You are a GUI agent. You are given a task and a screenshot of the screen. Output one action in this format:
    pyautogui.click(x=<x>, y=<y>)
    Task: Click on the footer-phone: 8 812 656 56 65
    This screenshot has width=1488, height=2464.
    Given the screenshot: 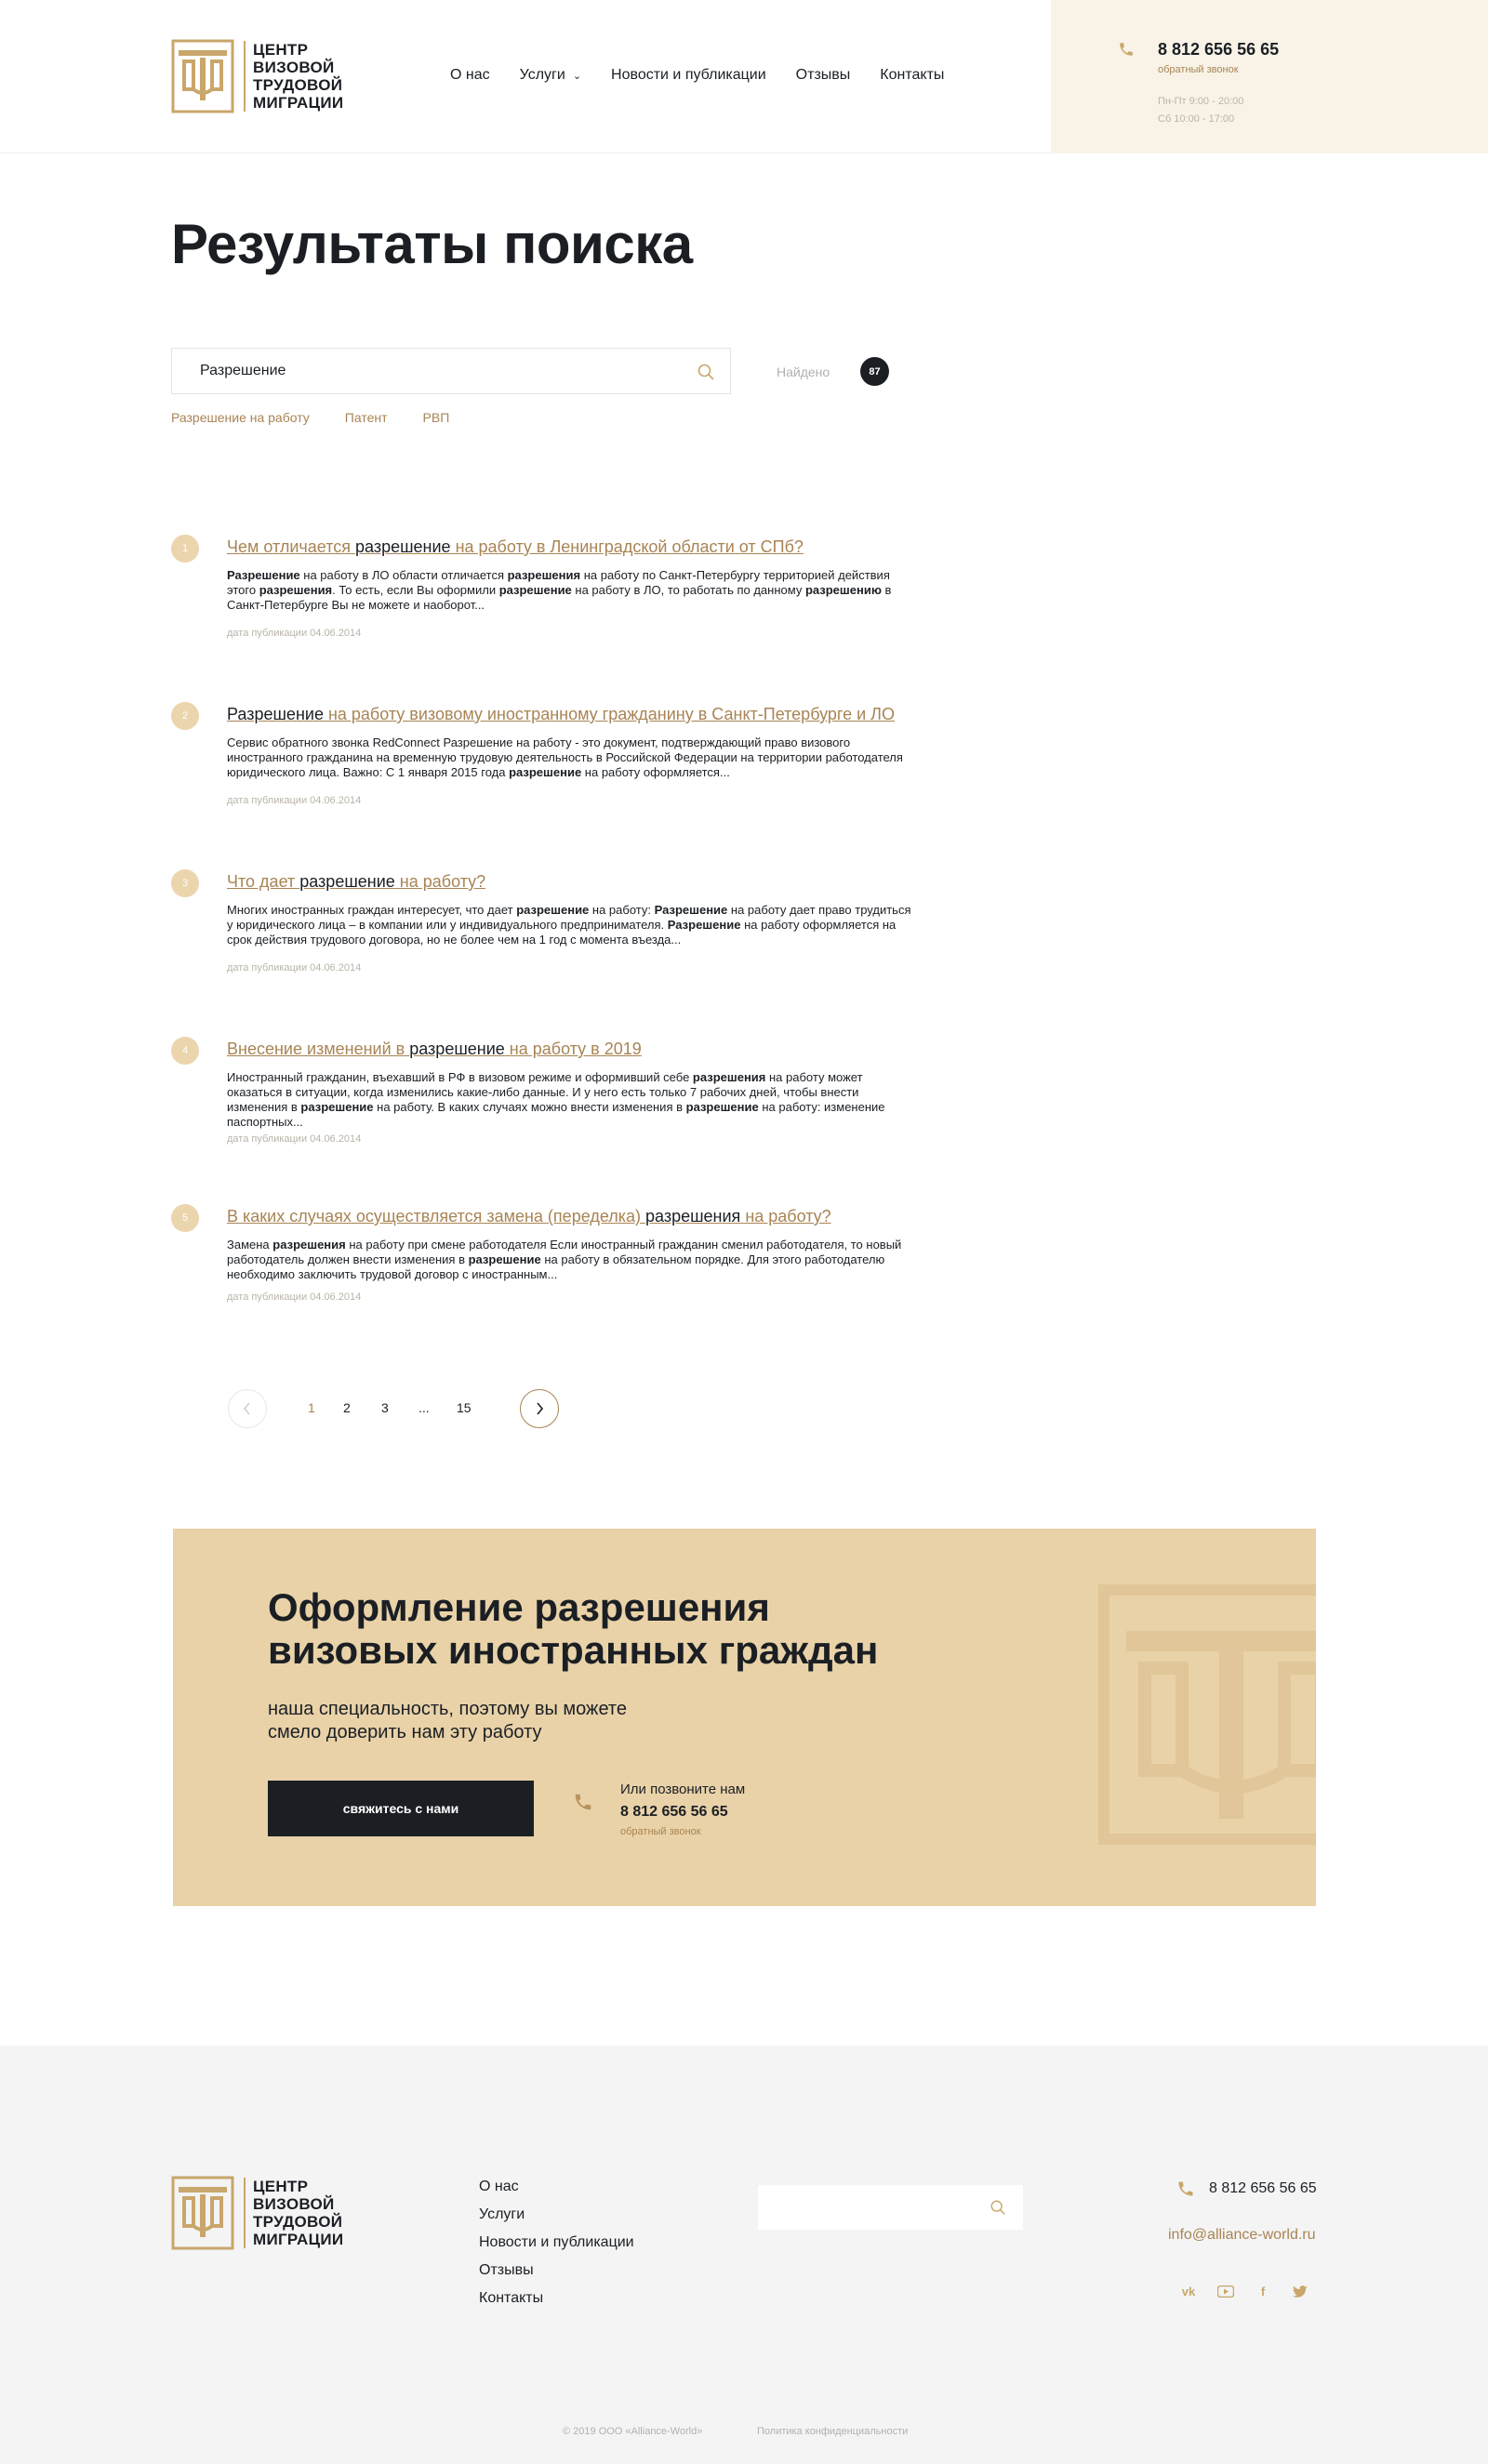 What is the action you would take?
    pyautogui.click(x=1263, y=2188)
    